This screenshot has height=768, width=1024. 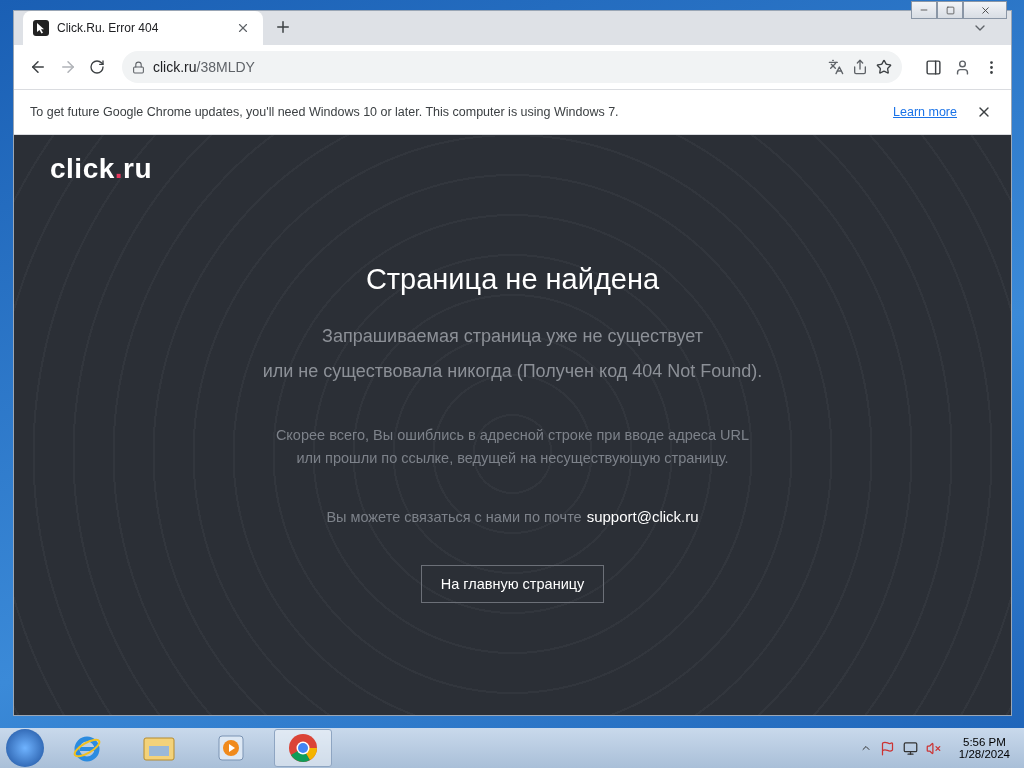 I want to click on close-button, so click(x=985, y=10).